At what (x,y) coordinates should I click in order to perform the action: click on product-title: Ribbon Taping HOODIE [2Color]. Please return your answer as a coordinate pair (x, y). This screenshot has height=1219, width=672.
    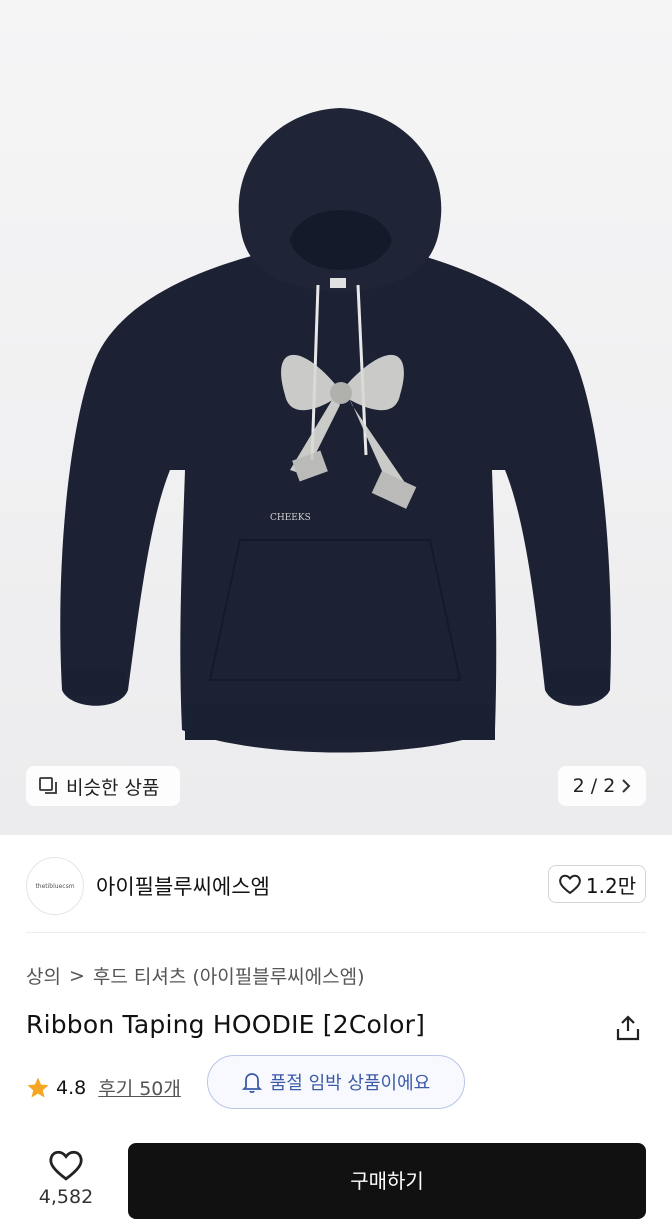
    Looking at the image, I should click on (226, 1024).